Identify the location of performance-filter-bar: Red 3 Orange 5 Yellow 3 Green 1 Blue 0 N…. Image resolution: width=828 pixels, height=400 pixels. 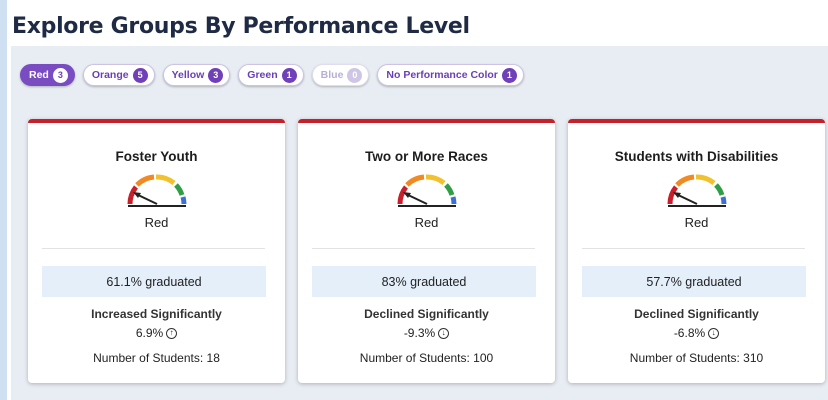
(272, 75).